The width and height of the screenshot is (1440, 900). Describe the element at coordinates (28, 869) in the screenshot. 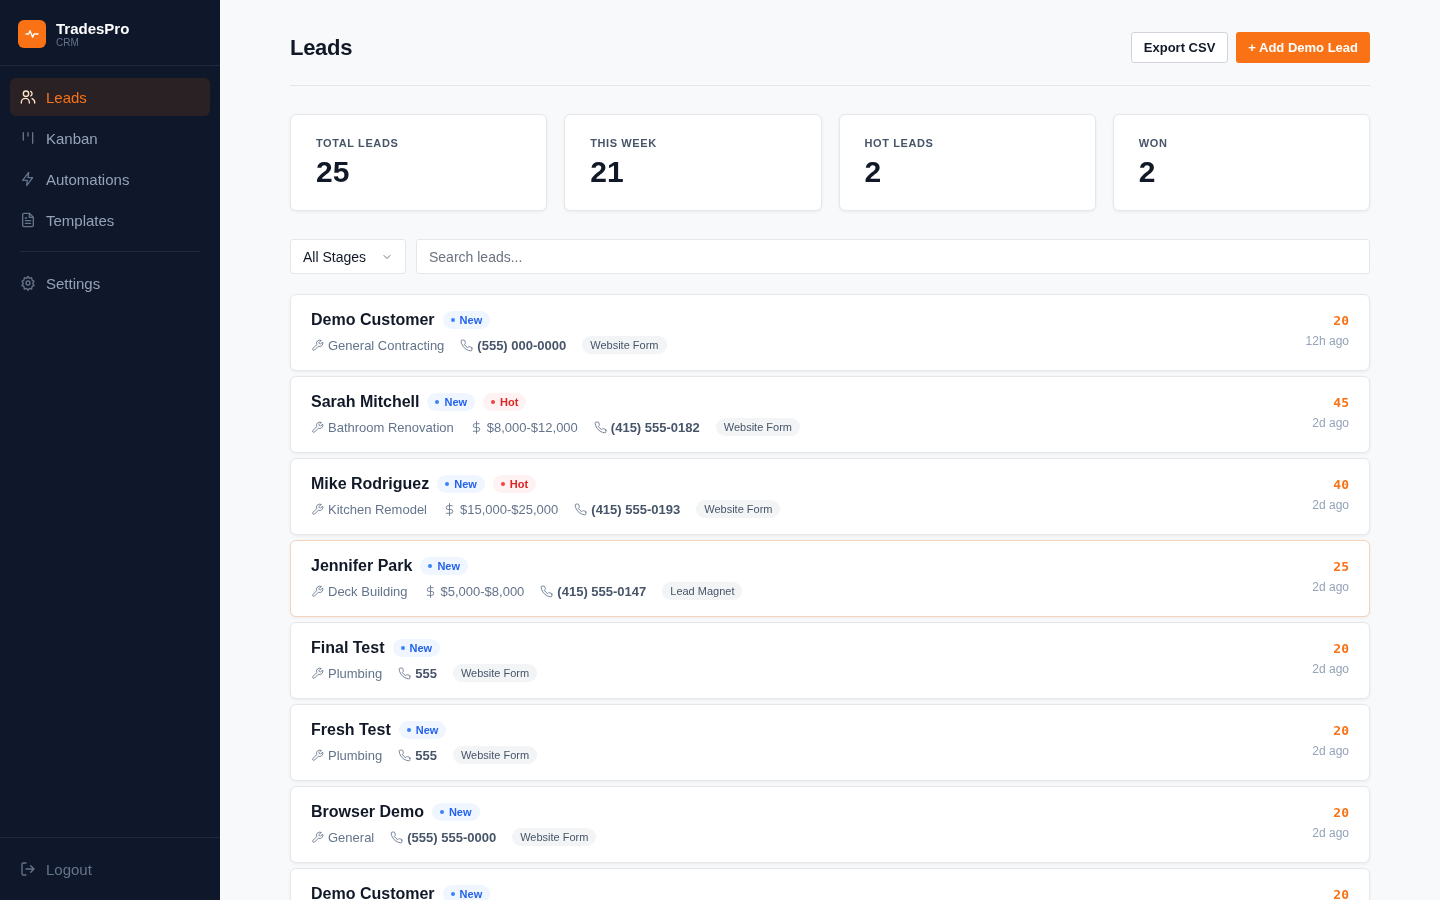

I see `logout-icon` at that location.